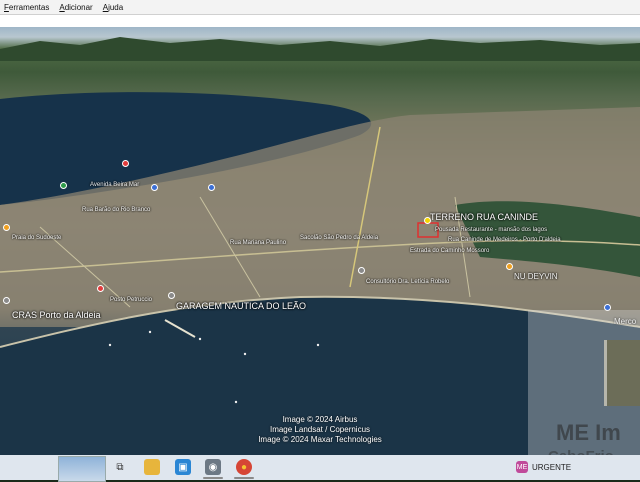 The image size is (640, 482). I want to click on place-label: Avenida Beira Mar, so click(115, 185).